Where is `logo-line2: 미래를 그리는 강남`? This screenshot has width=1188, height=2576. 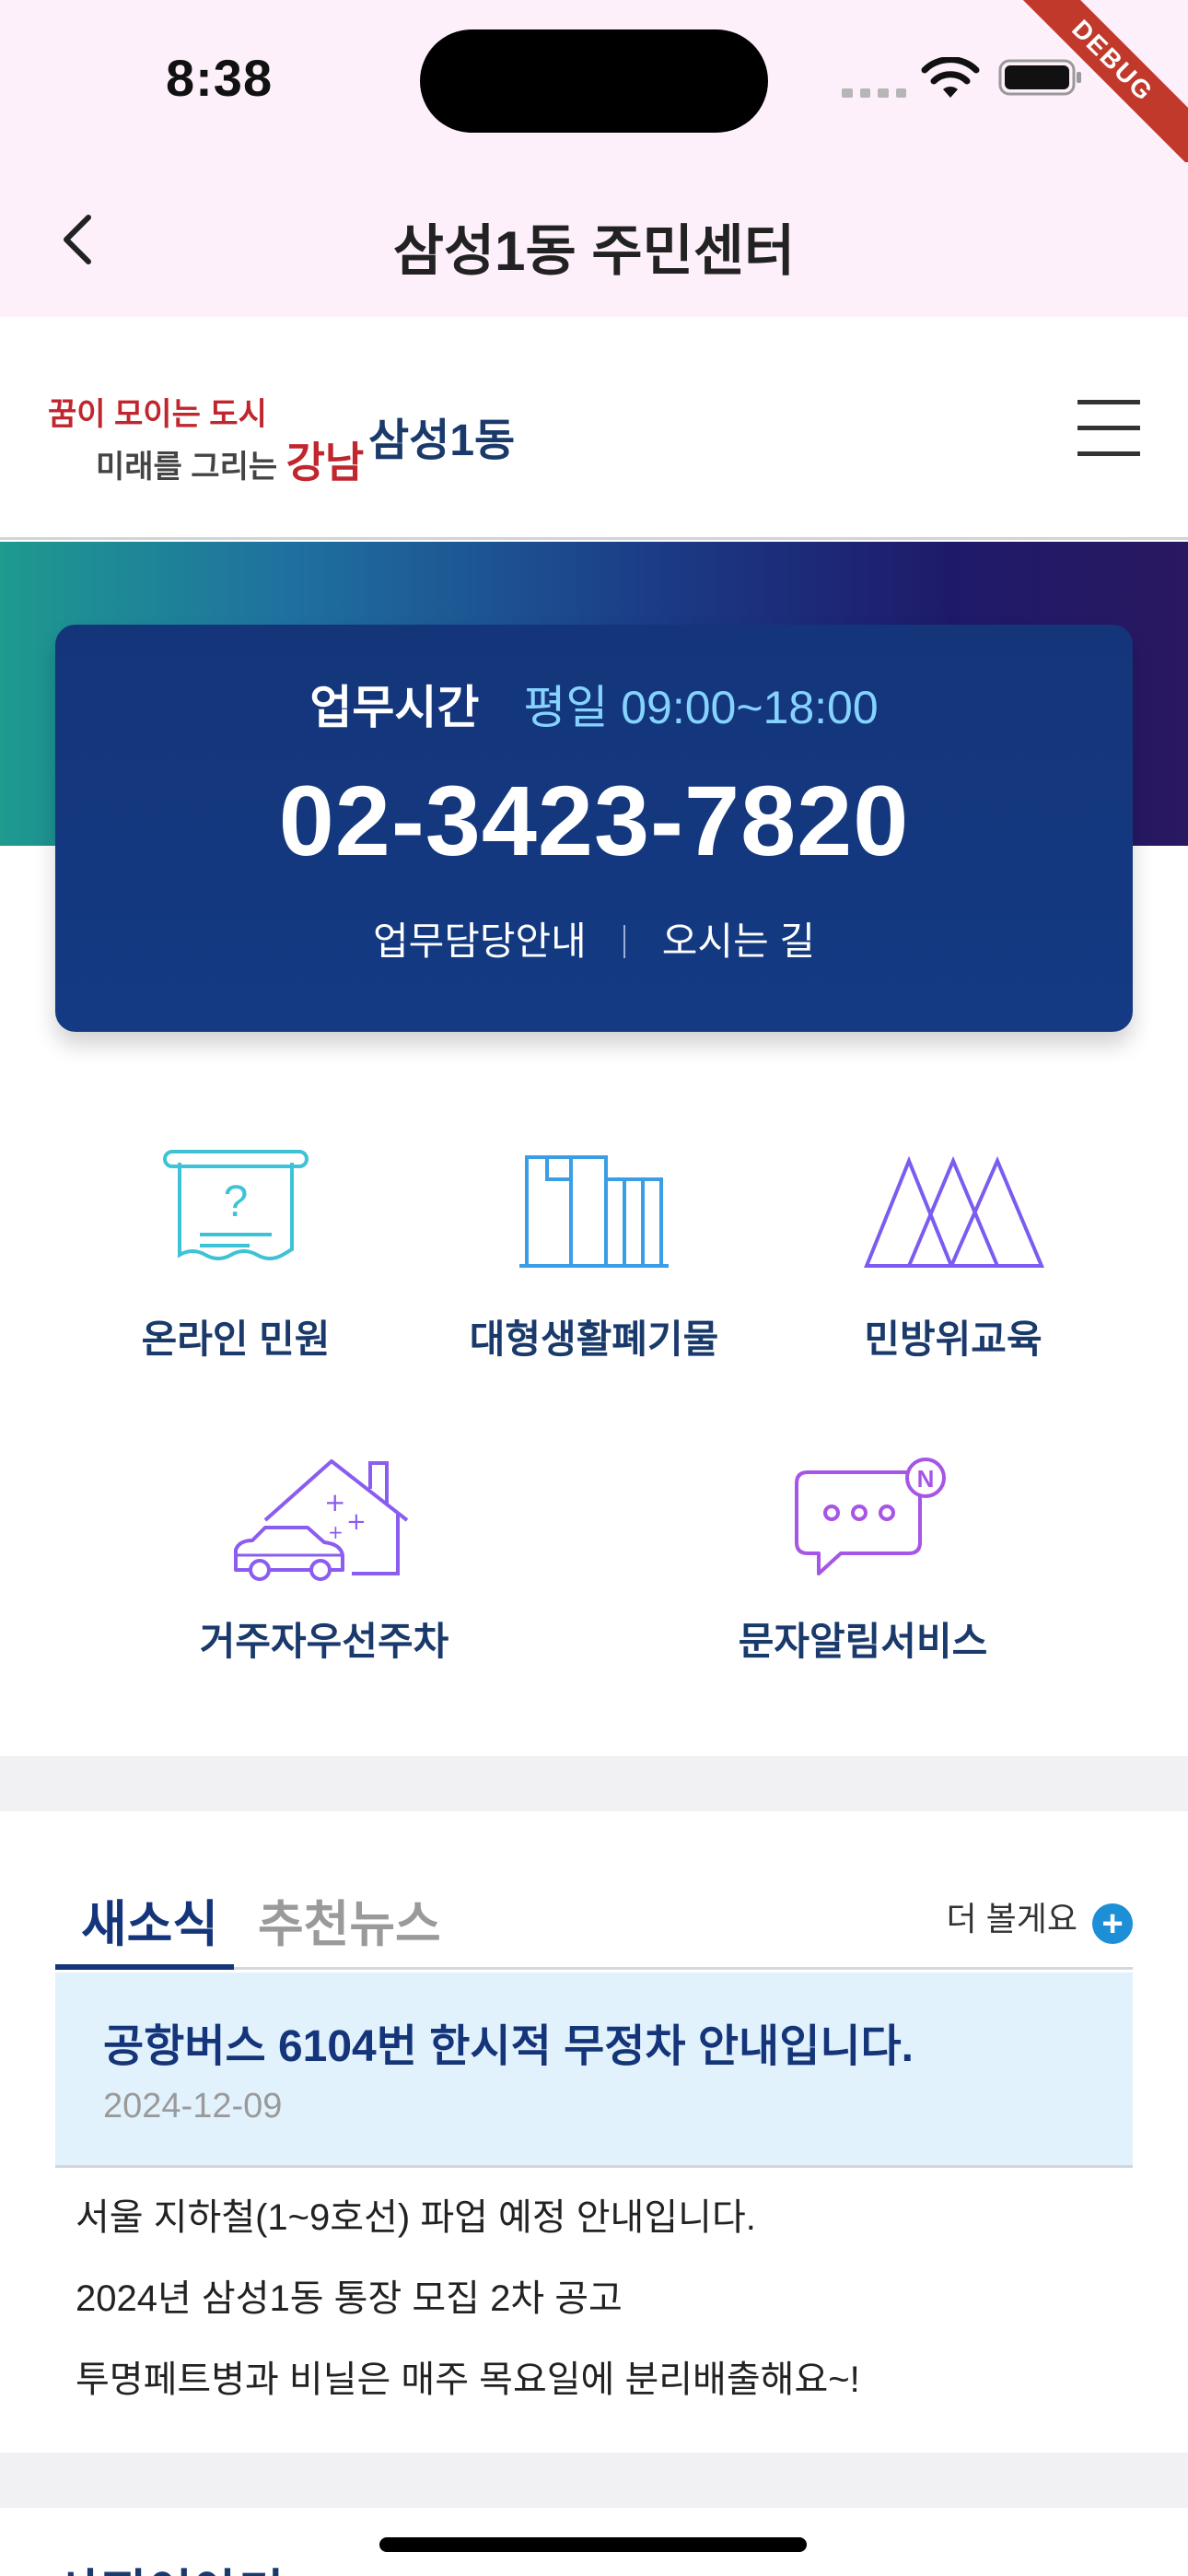
logo-line2: 미래를 그리는 강남 is located at coordinates (230, 459).